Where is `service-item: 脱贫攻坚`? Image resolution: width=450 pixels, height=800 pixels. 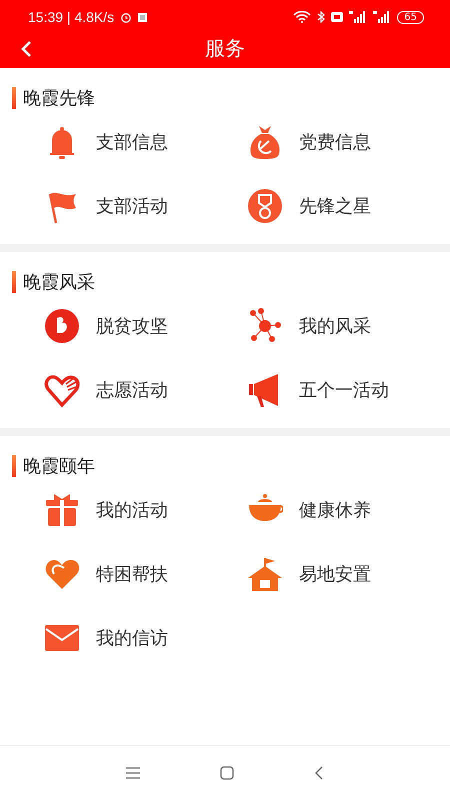 service-item: 脱贫攻坚 is located at coordinates (145, 326).